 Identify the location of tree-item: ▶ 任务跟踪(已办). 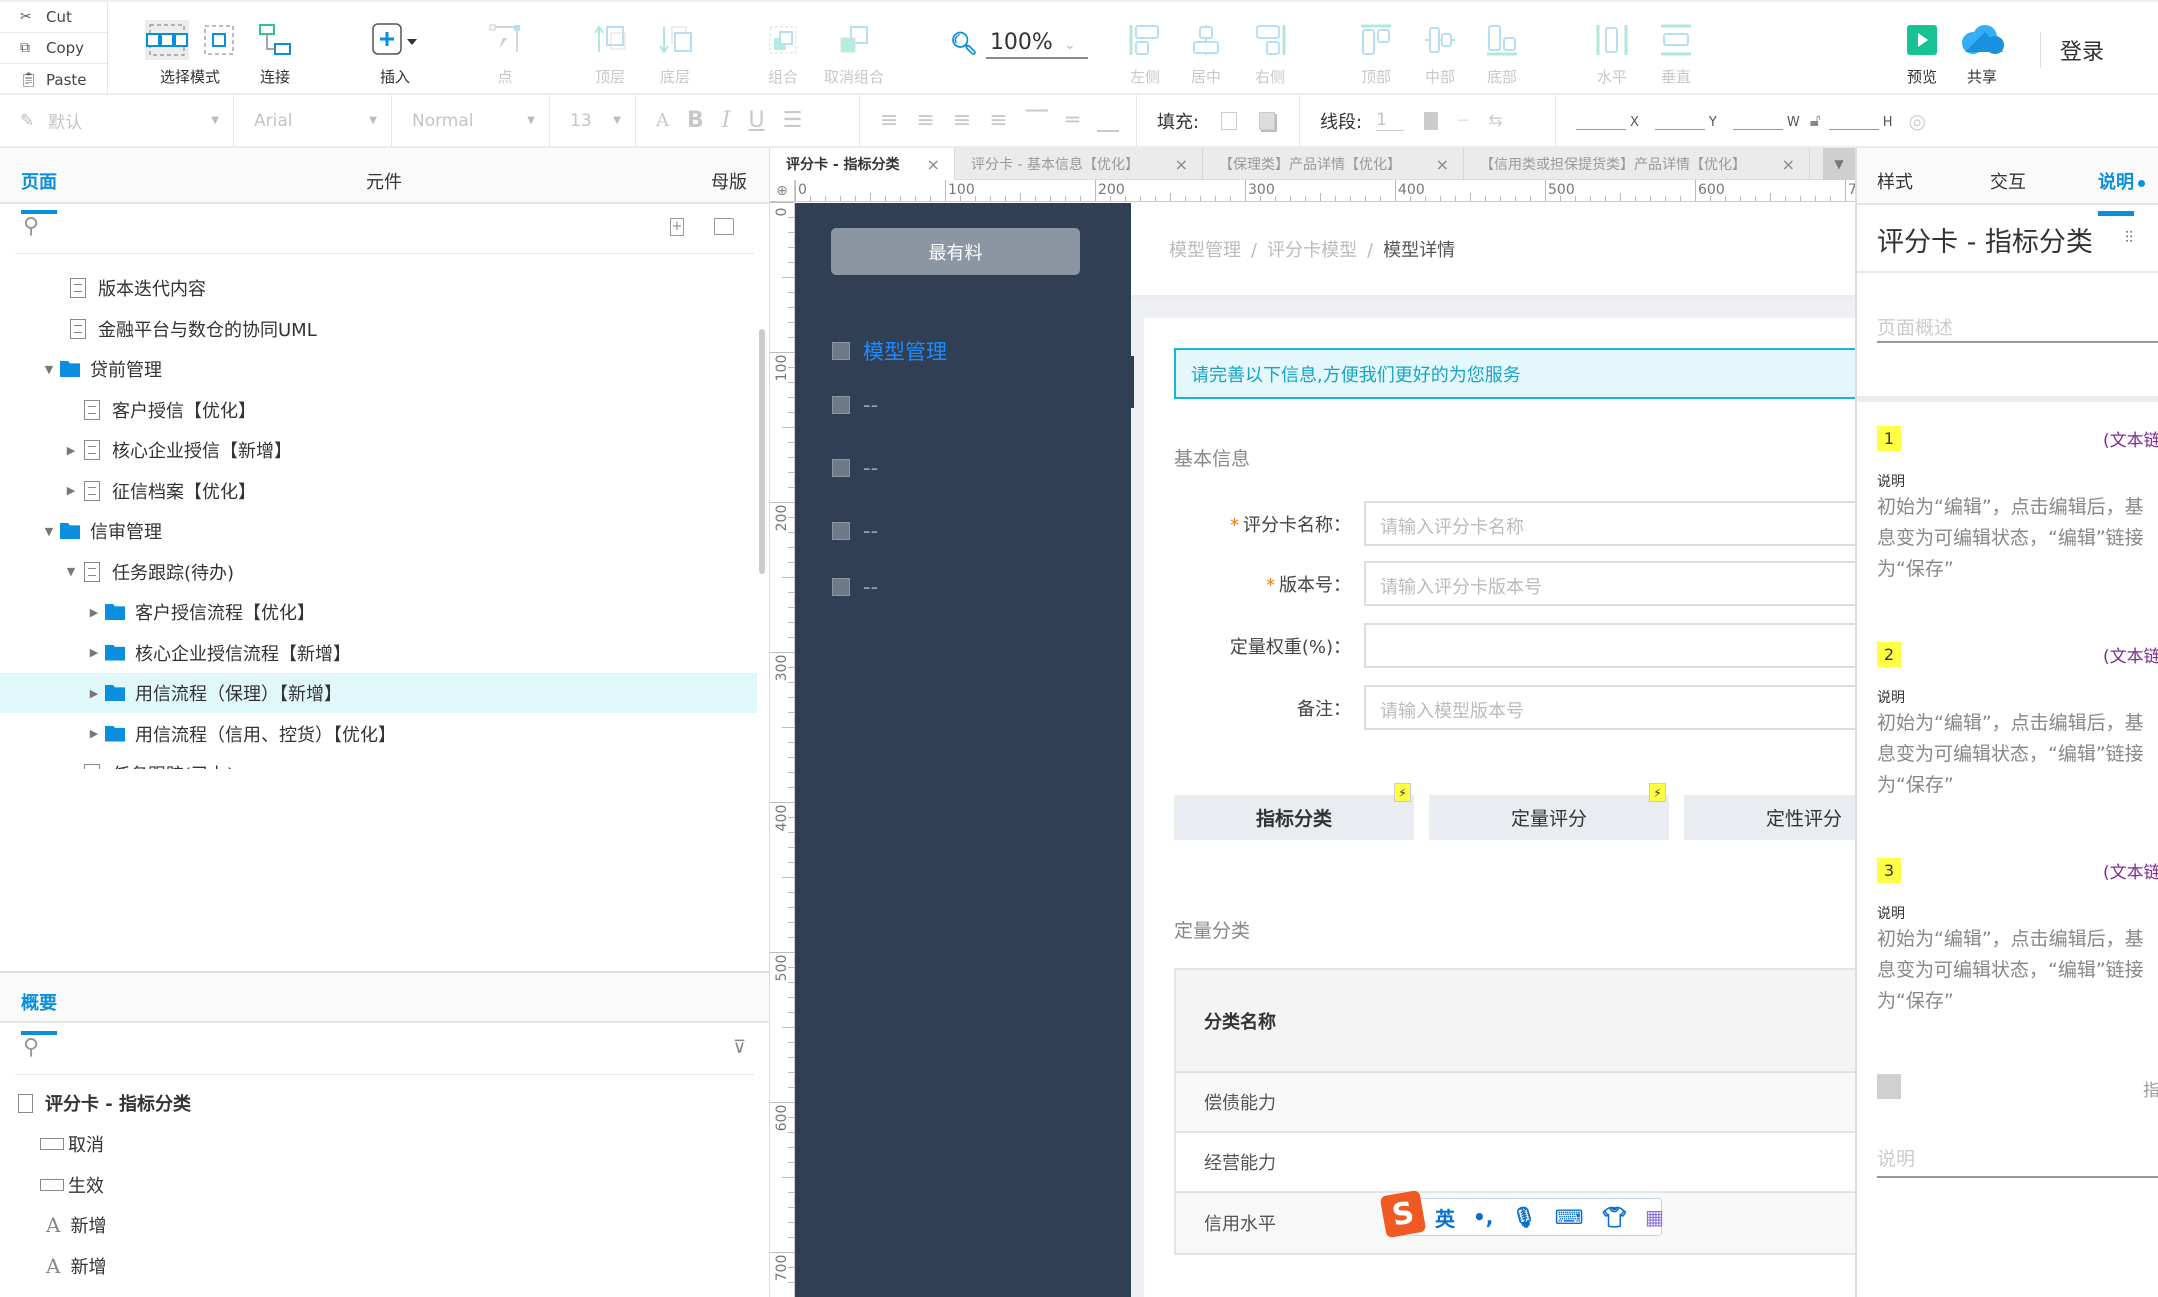
(378, 761).